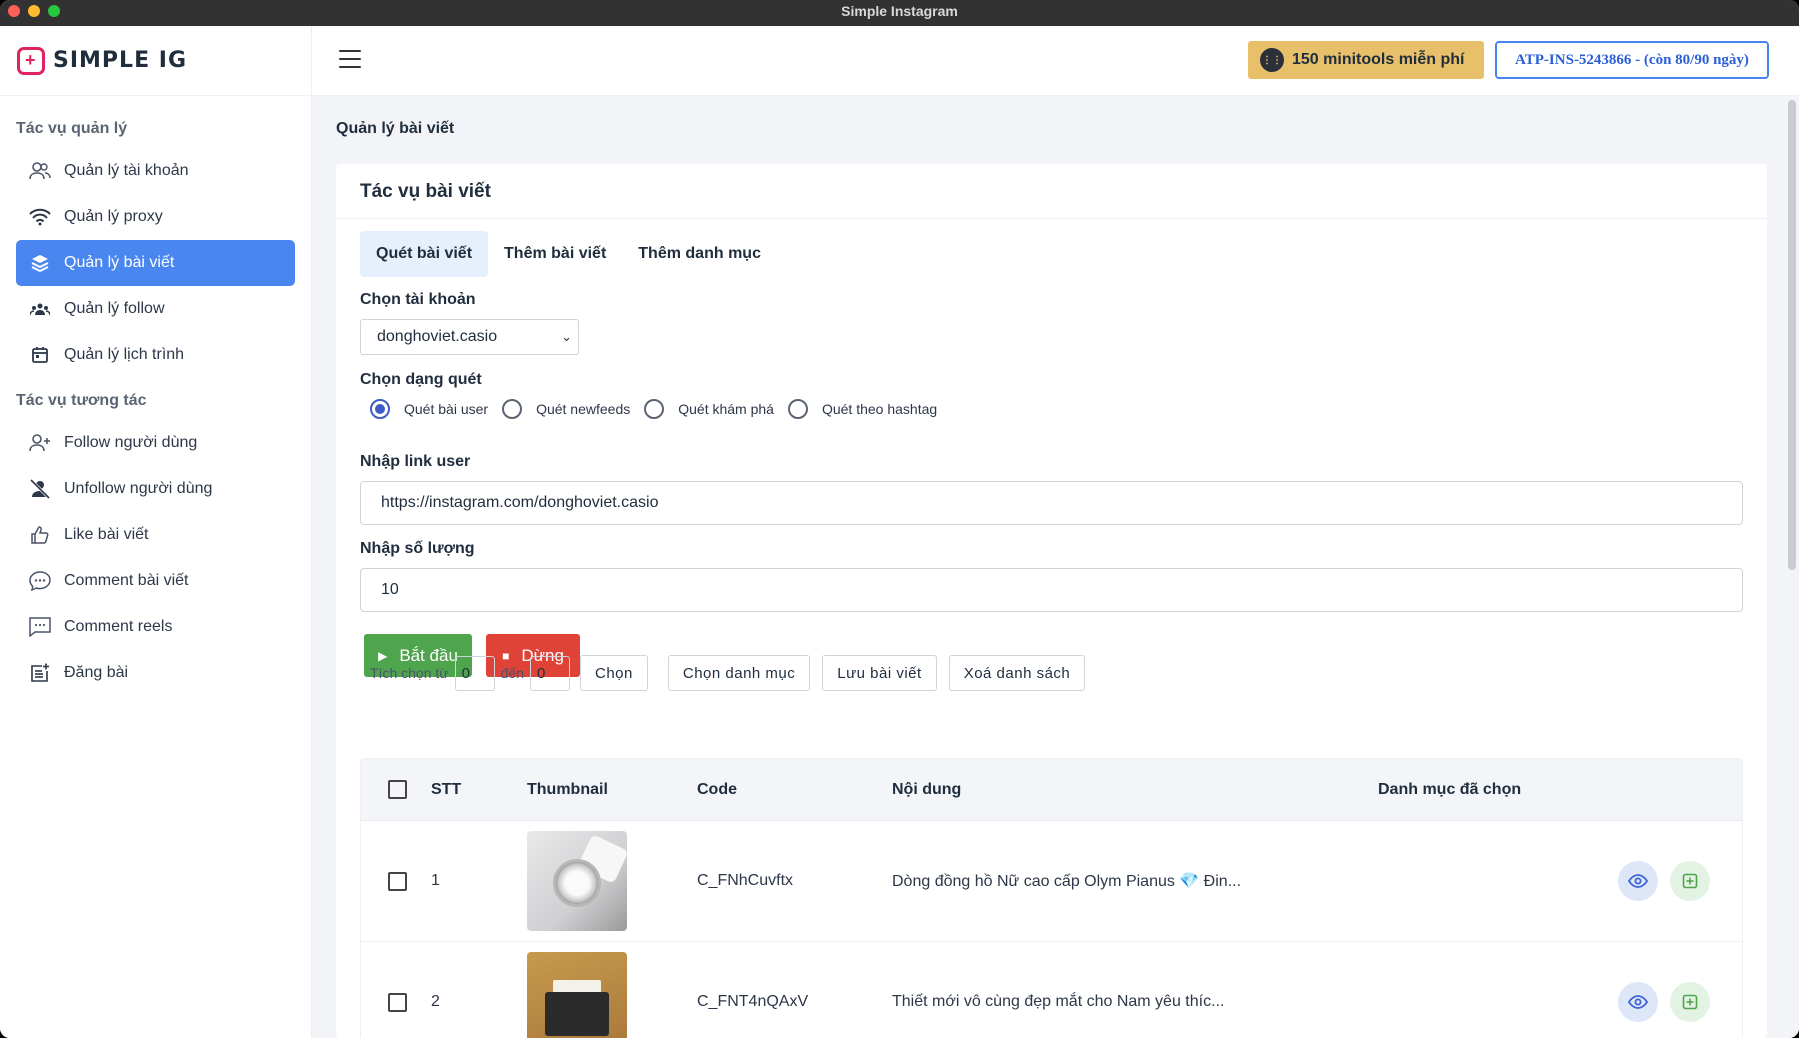 The image size is (1799, 1038). I want to click on sidebar-item-label: Quản lý bài viết, so click(119, 262).